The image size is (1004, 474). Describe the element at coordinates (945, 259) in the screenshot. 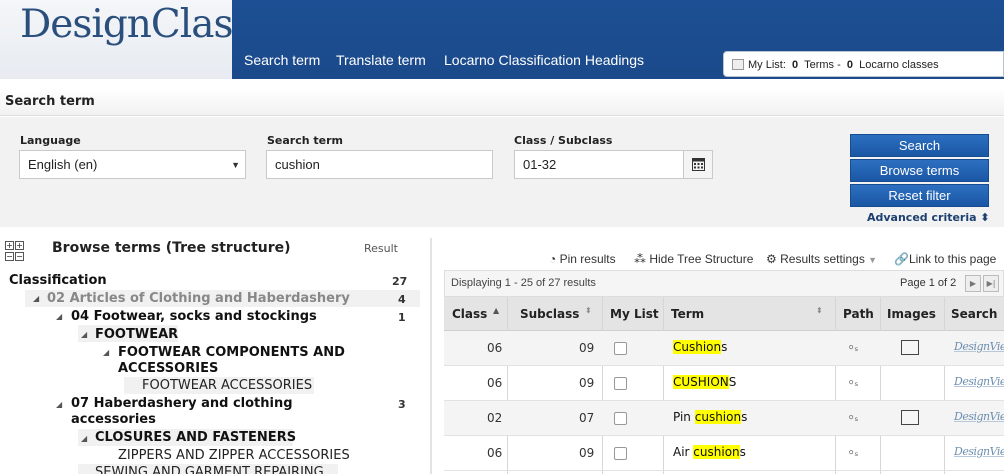

I see `link-to-page-button: 🔗Link to this page` at that location.